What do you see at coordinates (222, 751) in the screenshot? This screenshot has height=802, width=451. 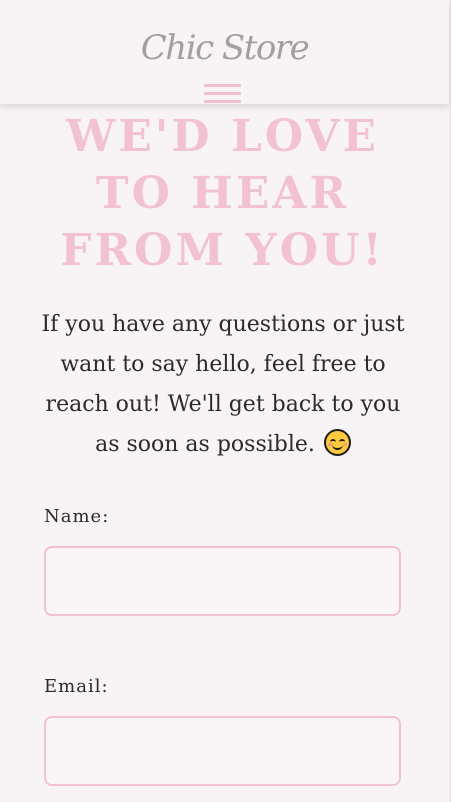 I see `email-input` at bounding box center [222, 751].